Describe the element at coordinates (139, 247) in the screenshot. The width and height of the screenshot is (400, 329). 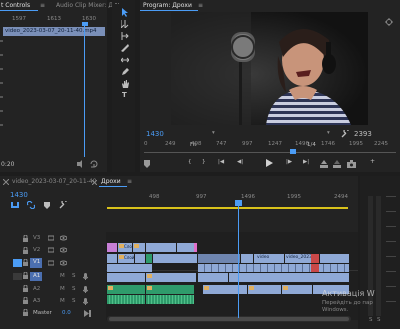
I see `clip-v2-b` at that location.